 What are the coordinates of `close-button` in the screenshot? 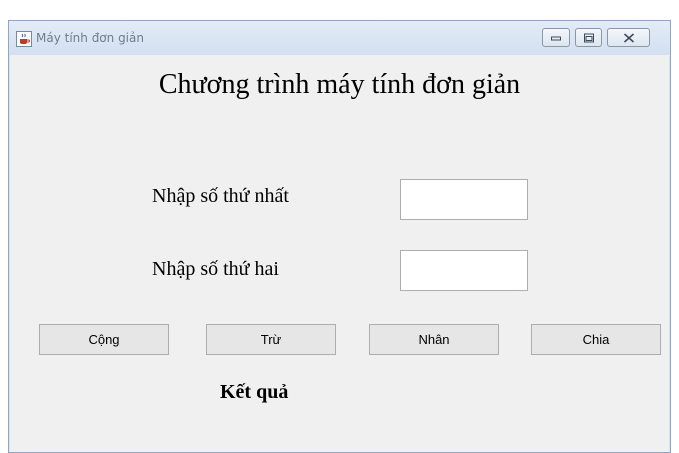 It's located at (628, 37).